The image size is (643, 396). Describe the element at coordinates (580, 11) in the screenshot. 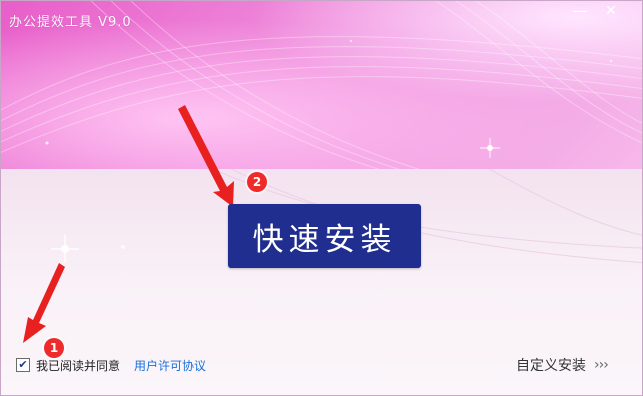

I see `minimize-icon: —` at that location.